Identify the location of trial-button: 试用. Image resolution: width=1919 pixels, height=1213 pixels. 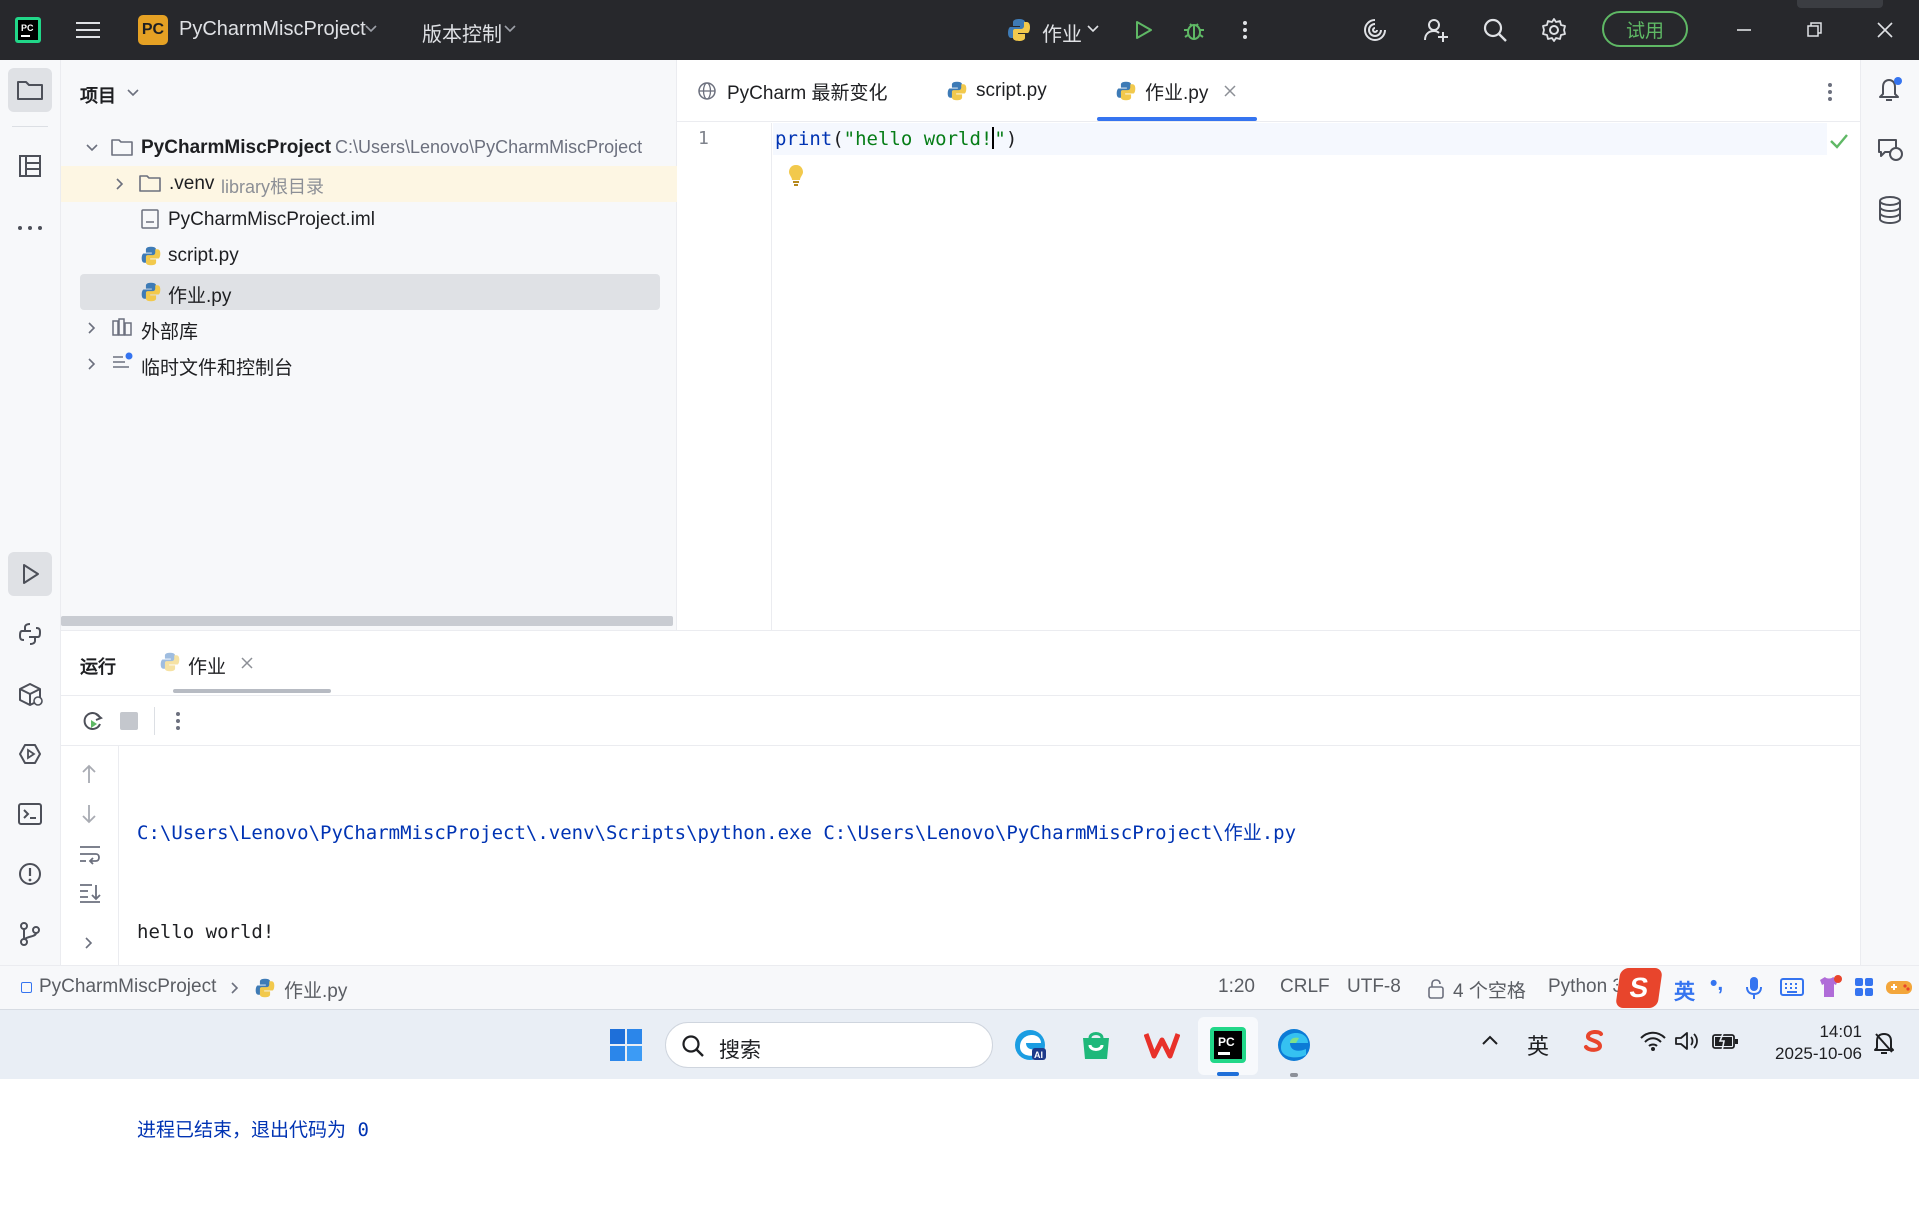
(1645, 29).